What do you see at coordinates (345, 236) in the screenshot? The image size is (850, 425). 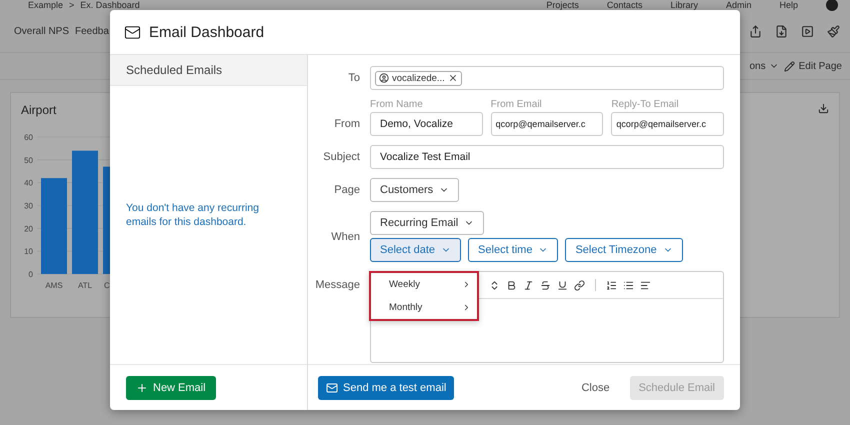 I see `field-label: When` at bounding box center [345, 236].